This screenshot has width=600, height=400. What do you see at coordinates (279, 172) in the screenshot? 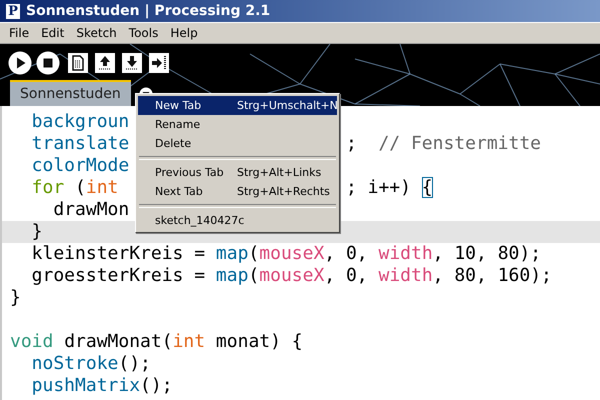
I see `shortcut-label: Strg+Alt+Links` at bounding box center [279, 172].